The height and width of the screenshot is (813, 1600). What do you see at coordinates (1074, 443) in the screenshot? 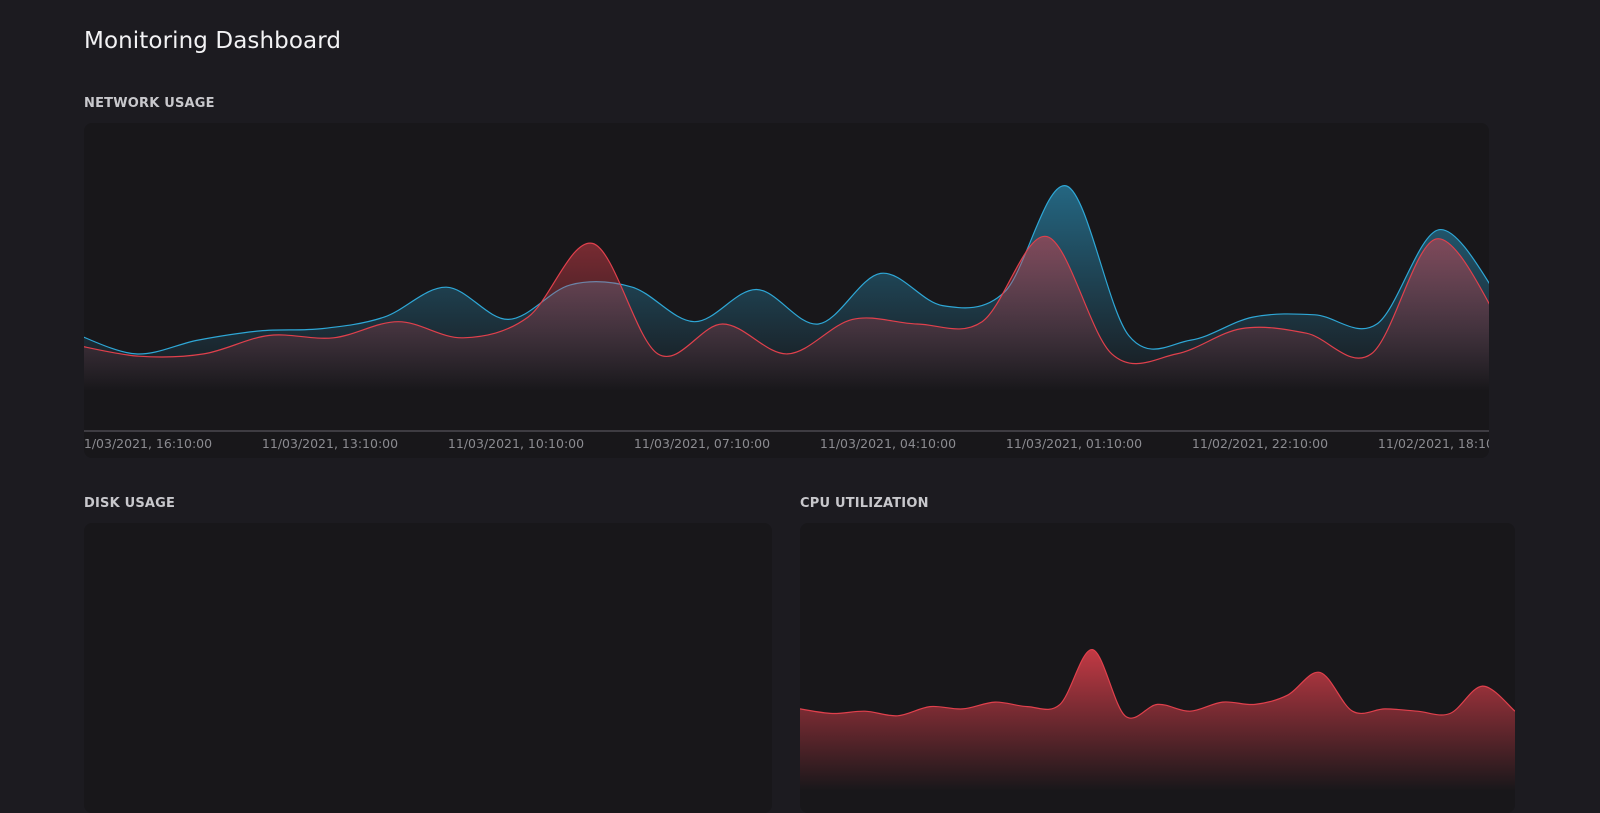
I see `network-x-tick-label: 11/03/2021, 01:10:00` at bounding box center [1074, 443].